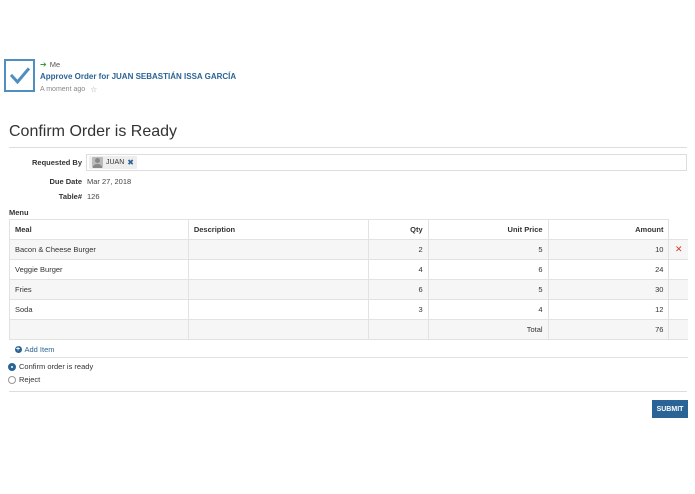 This screenshot has width=695, height=494. What do you see at coordinates (278, 229) in the screenshot?
I see `column-header-description: Description` at bounding box center [278, 229].